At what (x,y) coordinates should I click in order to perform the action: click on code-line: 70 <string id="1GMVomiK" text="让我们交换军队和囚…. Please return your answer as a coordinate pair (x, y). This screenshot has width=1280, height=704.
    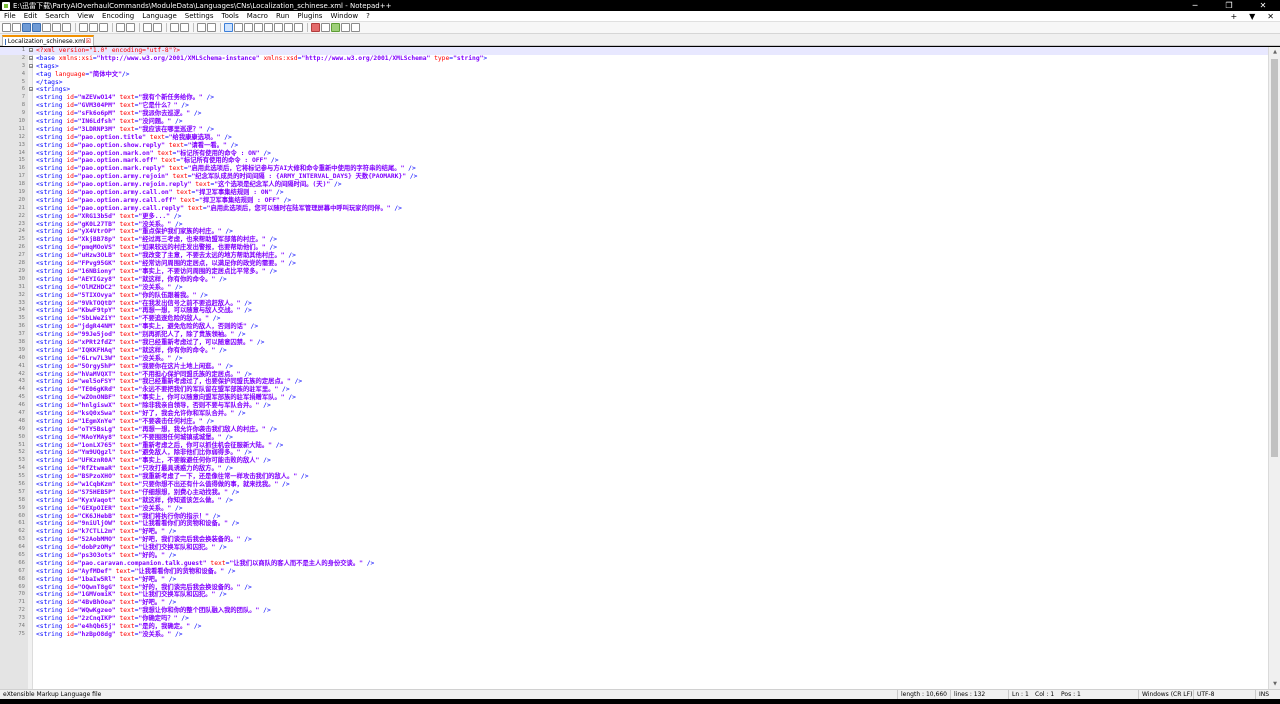
    Looking at the image, I should click on (634, 595).